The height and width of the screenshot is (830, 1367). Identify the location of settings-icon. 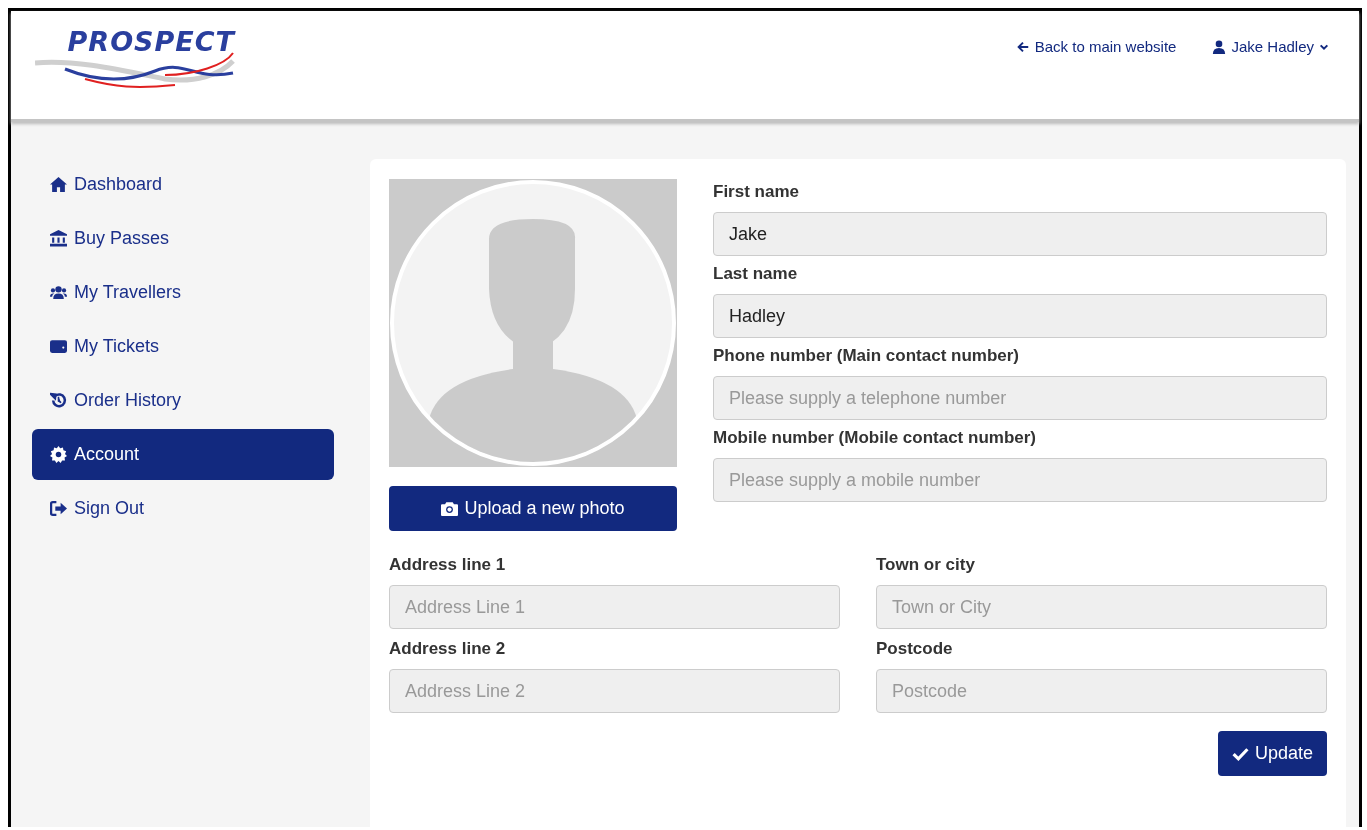
(58, 454).